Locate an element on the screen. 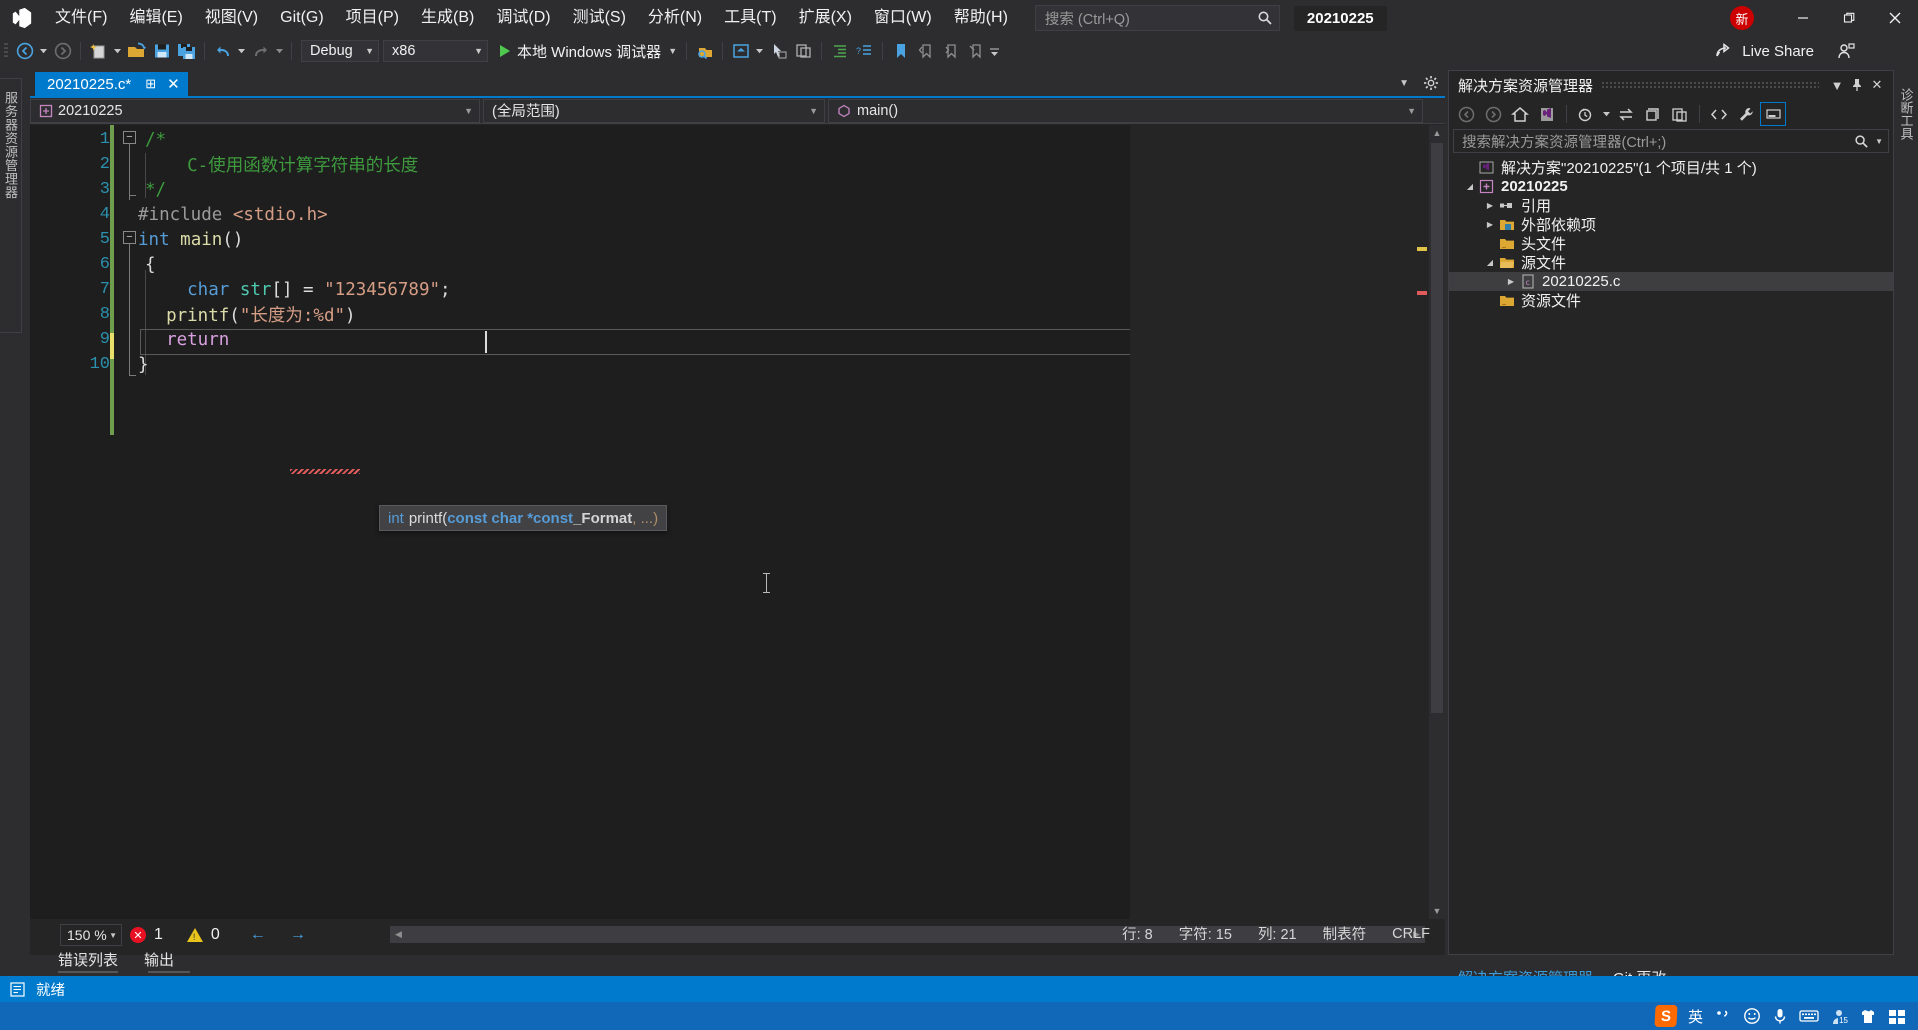 Image resolution: width=1918 pixels, height=1030 pixels. fold-marker-main: − is located at coordinates (129, 237).